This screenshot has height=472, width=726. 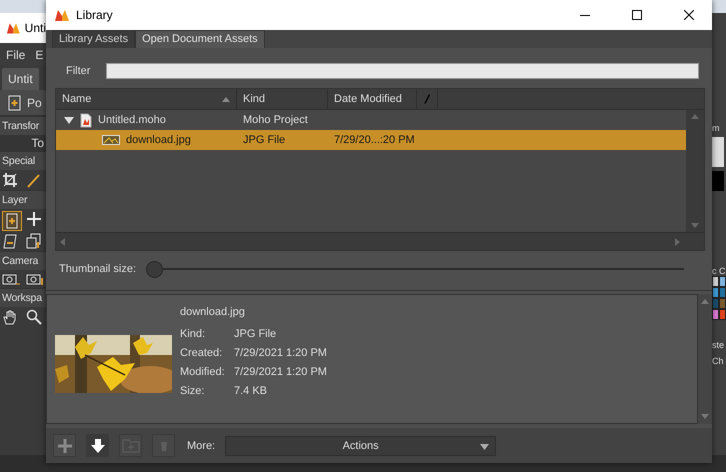 What do you see at coordinates (22, 298) in the screenshot?
I see `panel-title: Workspa` at bounding box center [22, 298].